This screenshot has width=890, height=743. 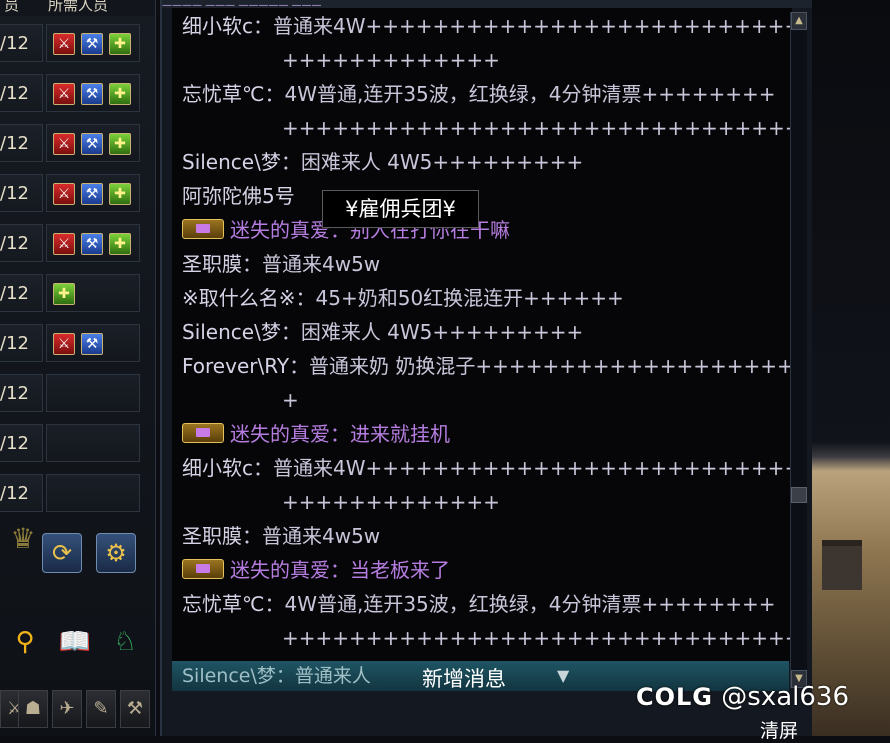 What do you see at coordinates (390, 570) in the screenshot?
I see `chat-message-text: ：当老板来了` at bounding box center [390, 570].